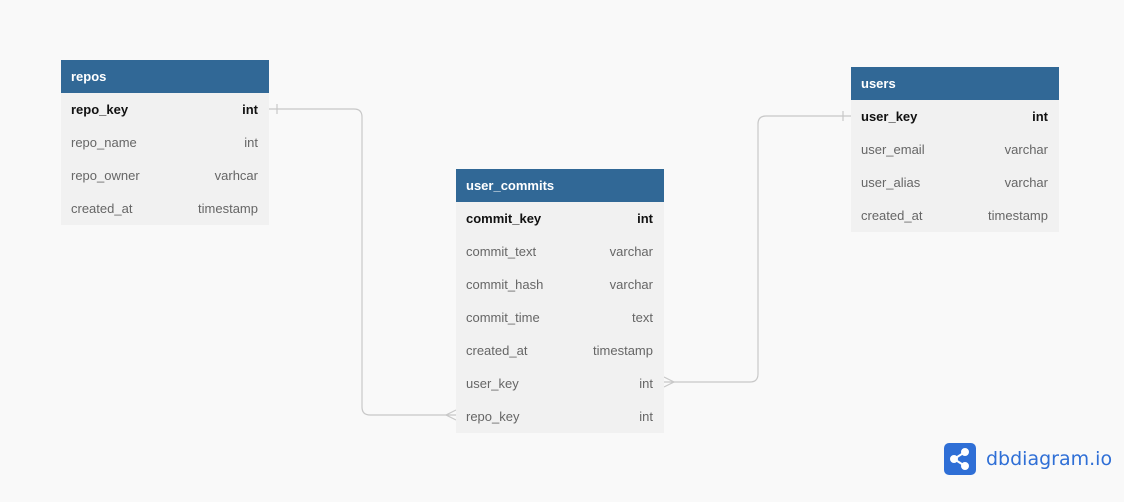 The image size is (1124, 502). I want to click on column-row: repo_name int, so click(165, 142).